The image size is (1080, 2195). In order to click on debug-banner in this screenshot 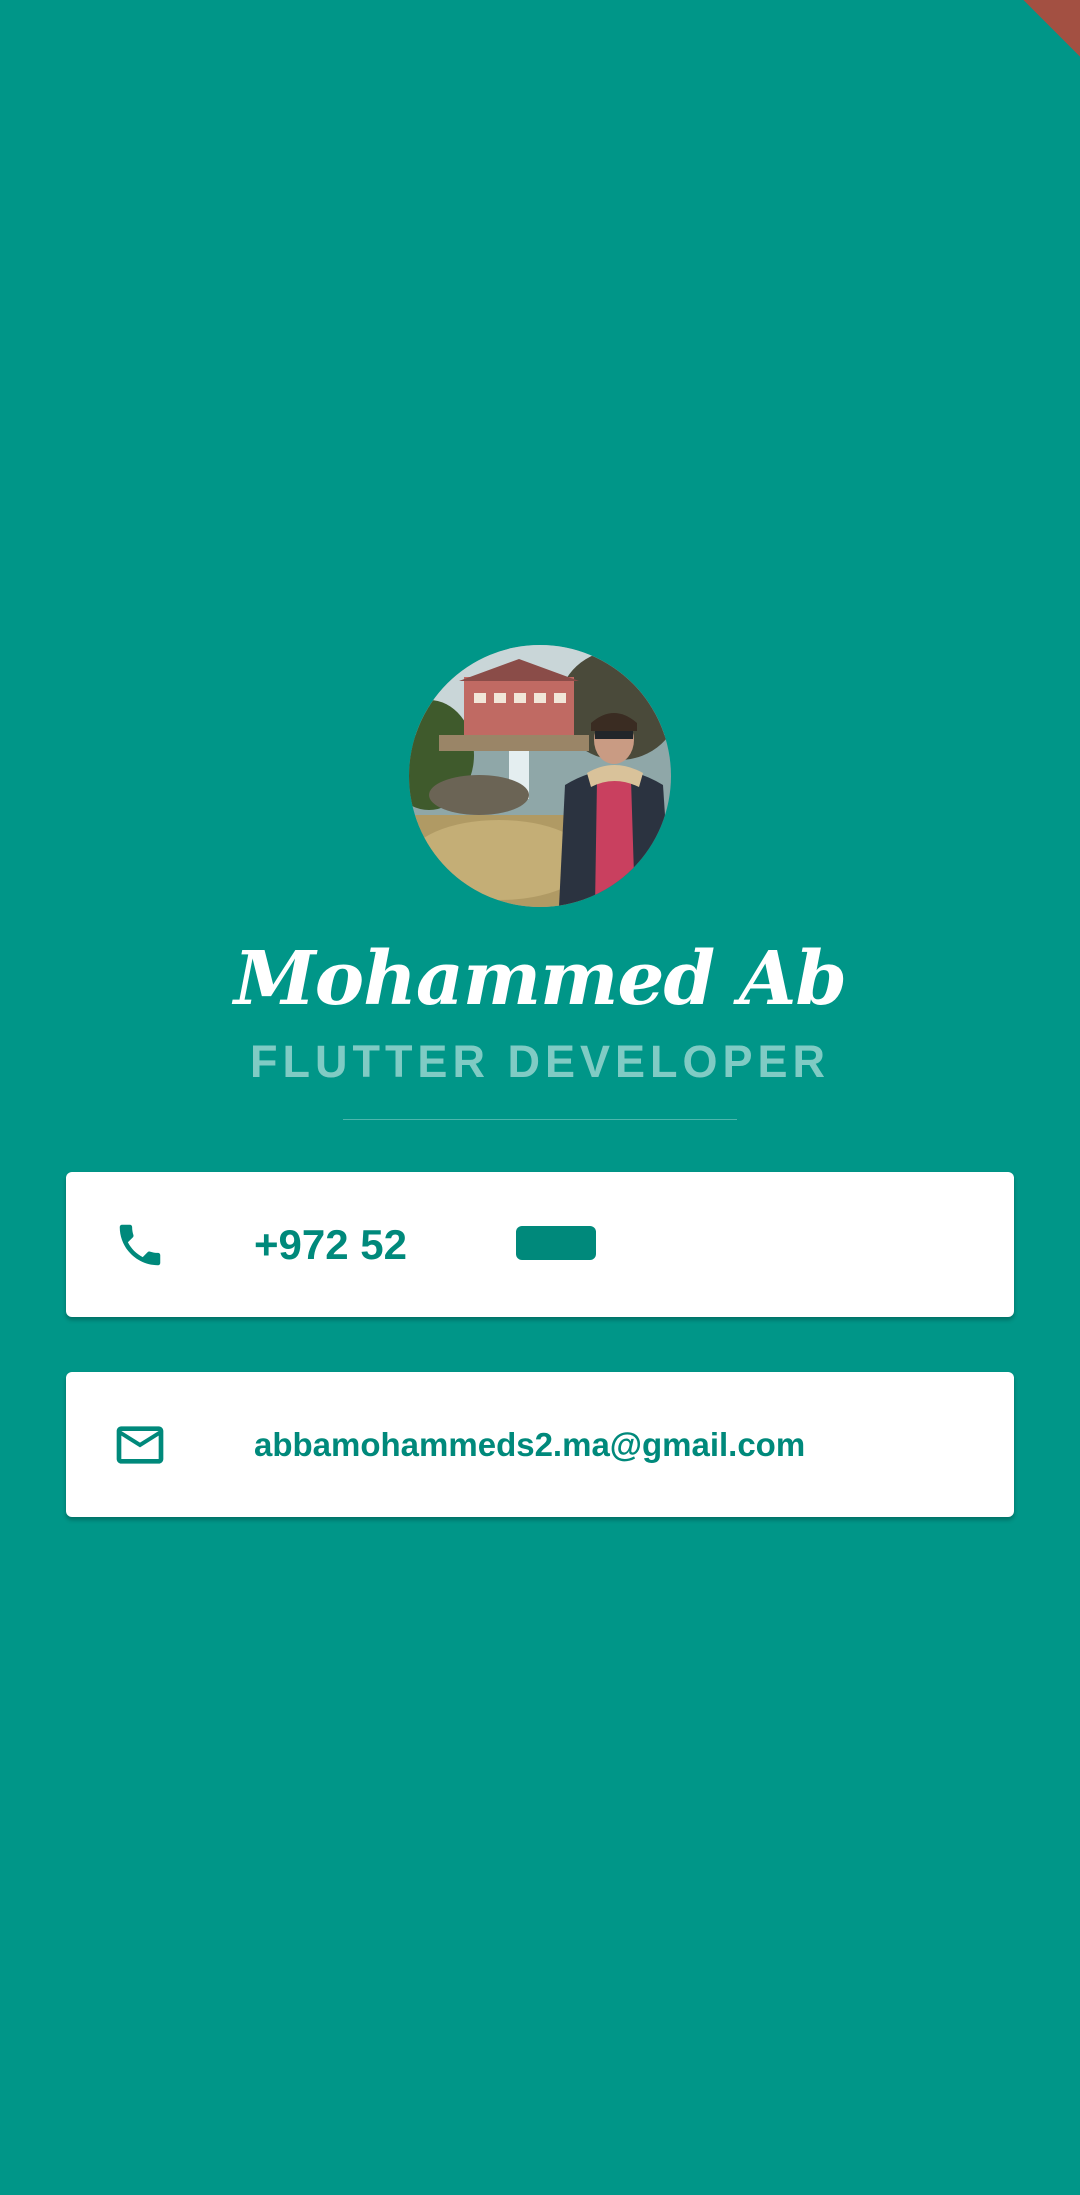, I will do `click(1051, 28)`.